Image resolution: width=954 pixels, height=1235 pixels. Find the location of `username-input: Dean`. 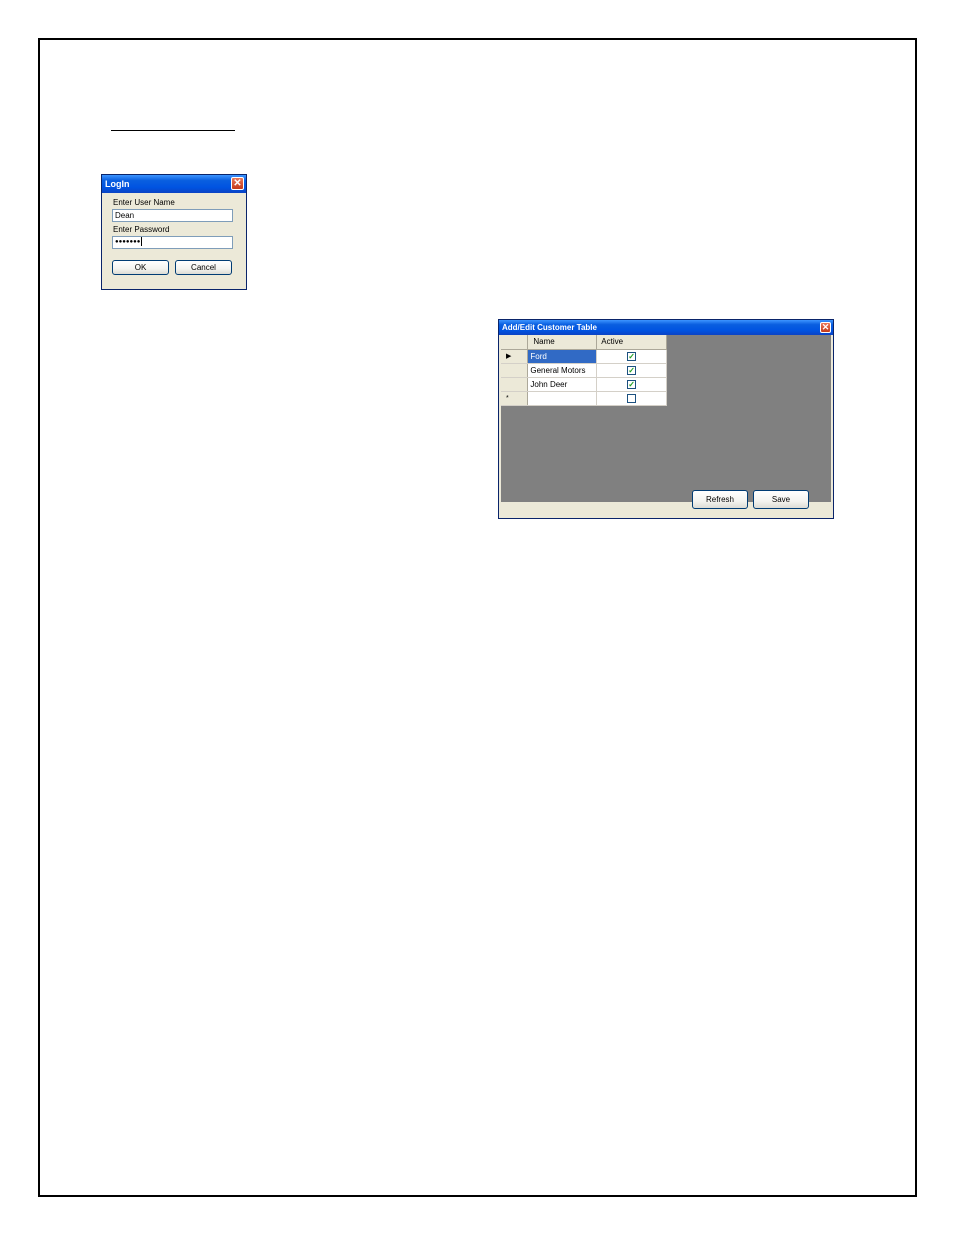

username-input: Dean is located at coordinates (172, 215).